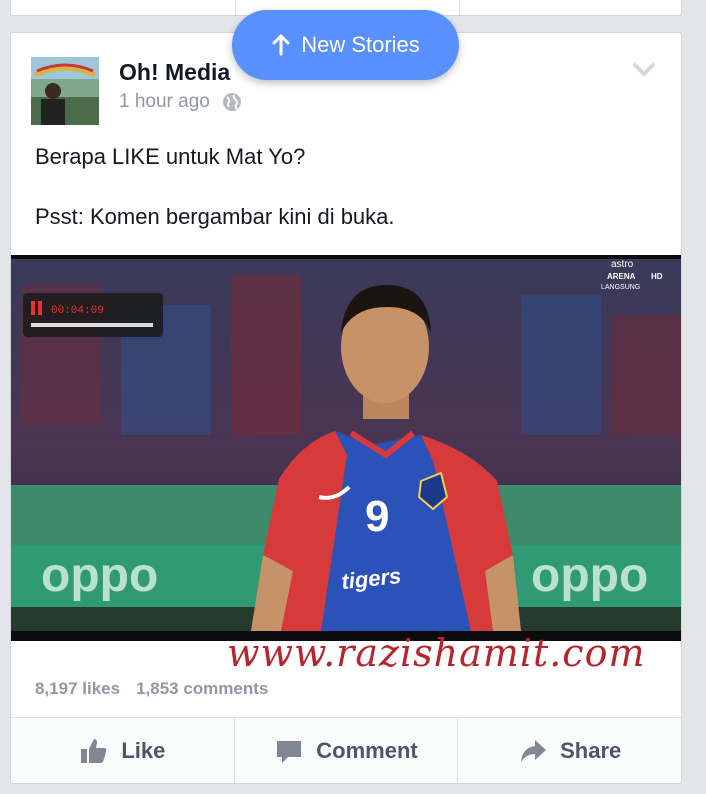  Describe the element at coordinates (289, 751) in the screenshot. I see `comment-bubble-icon` at that location.